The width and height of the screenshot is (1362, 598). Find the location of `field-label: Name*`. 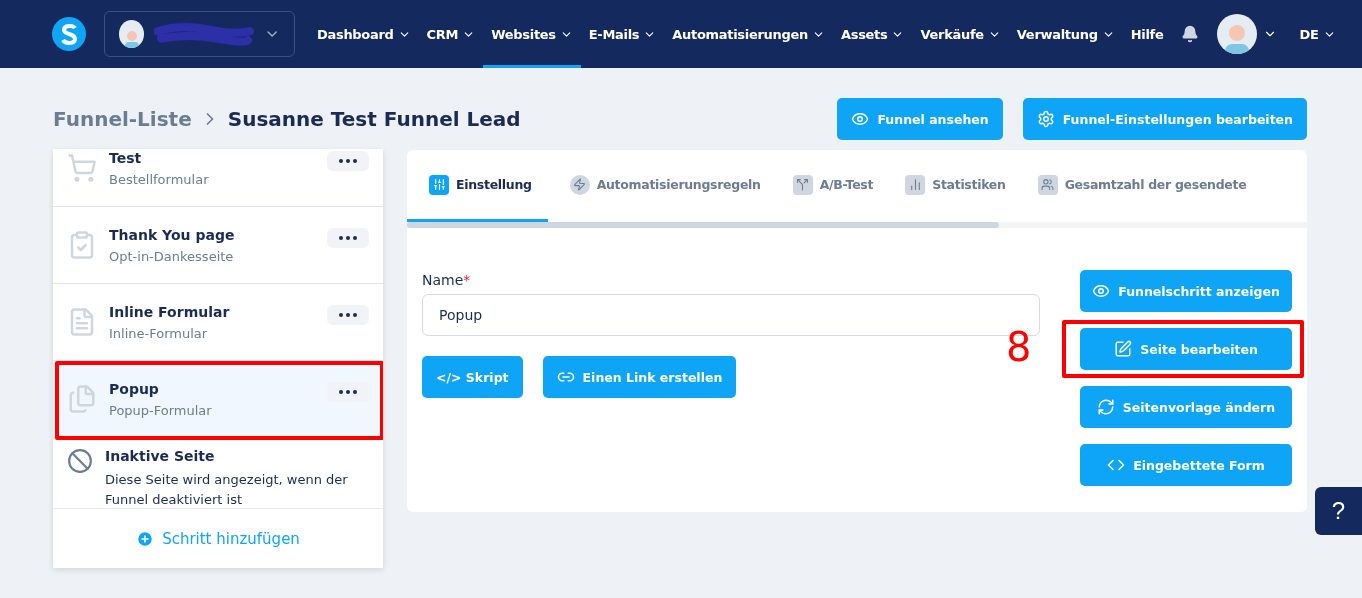

field-label: Name* is located at coordinates (447, 280).